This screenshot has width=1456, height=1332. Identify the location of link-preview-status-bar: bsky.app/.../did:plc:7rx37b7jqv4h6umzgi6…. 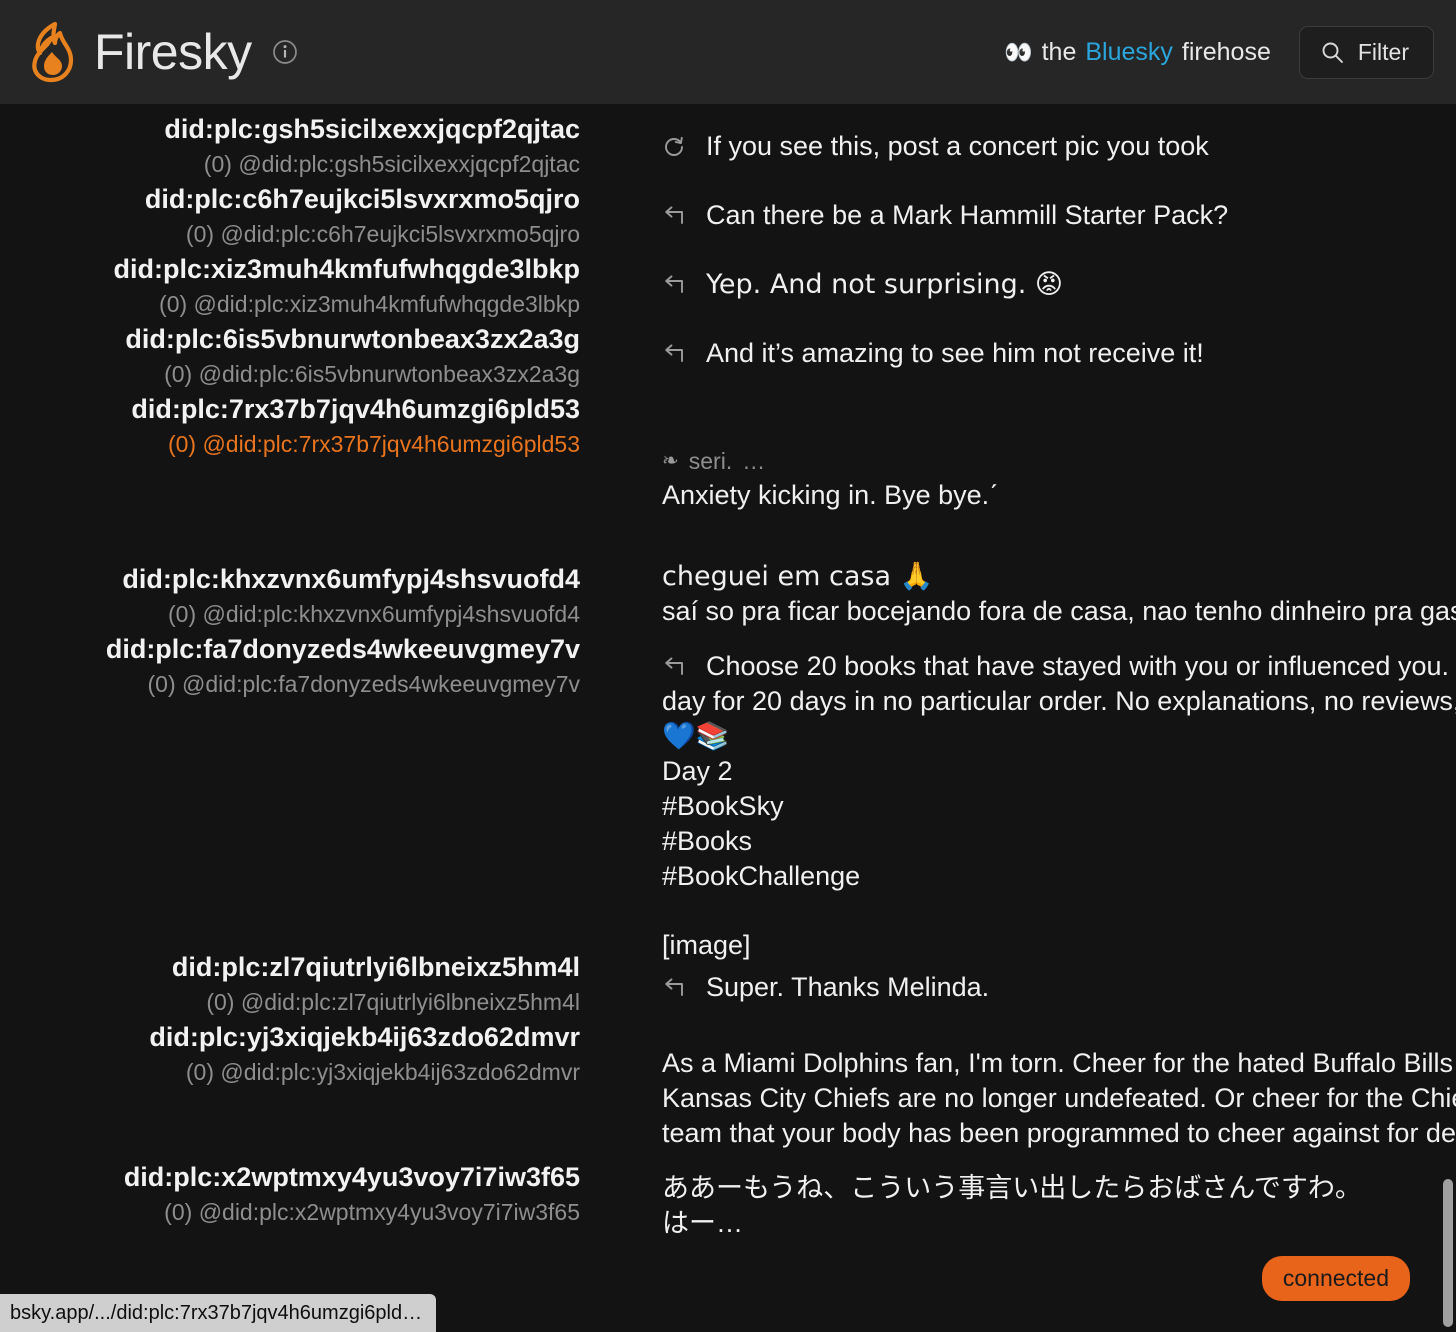
(218, 1313).